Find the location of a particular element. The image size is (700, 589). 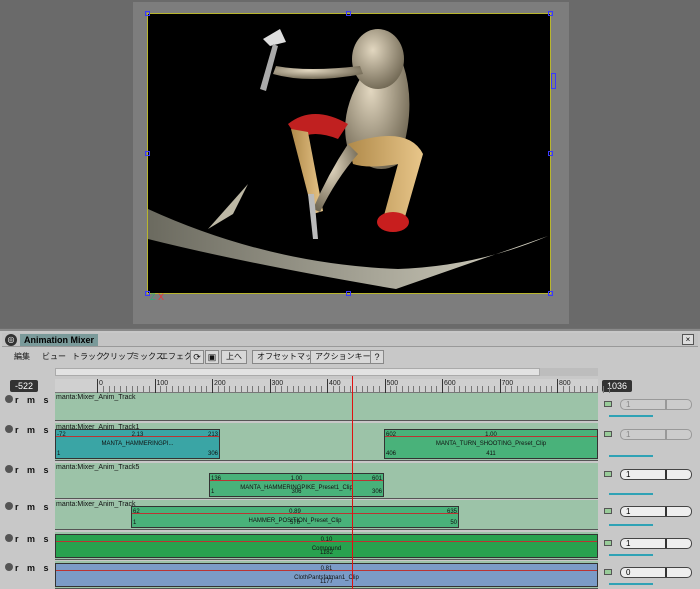

mixer-title: Animation Mixer is located at coordinates (59, 340).